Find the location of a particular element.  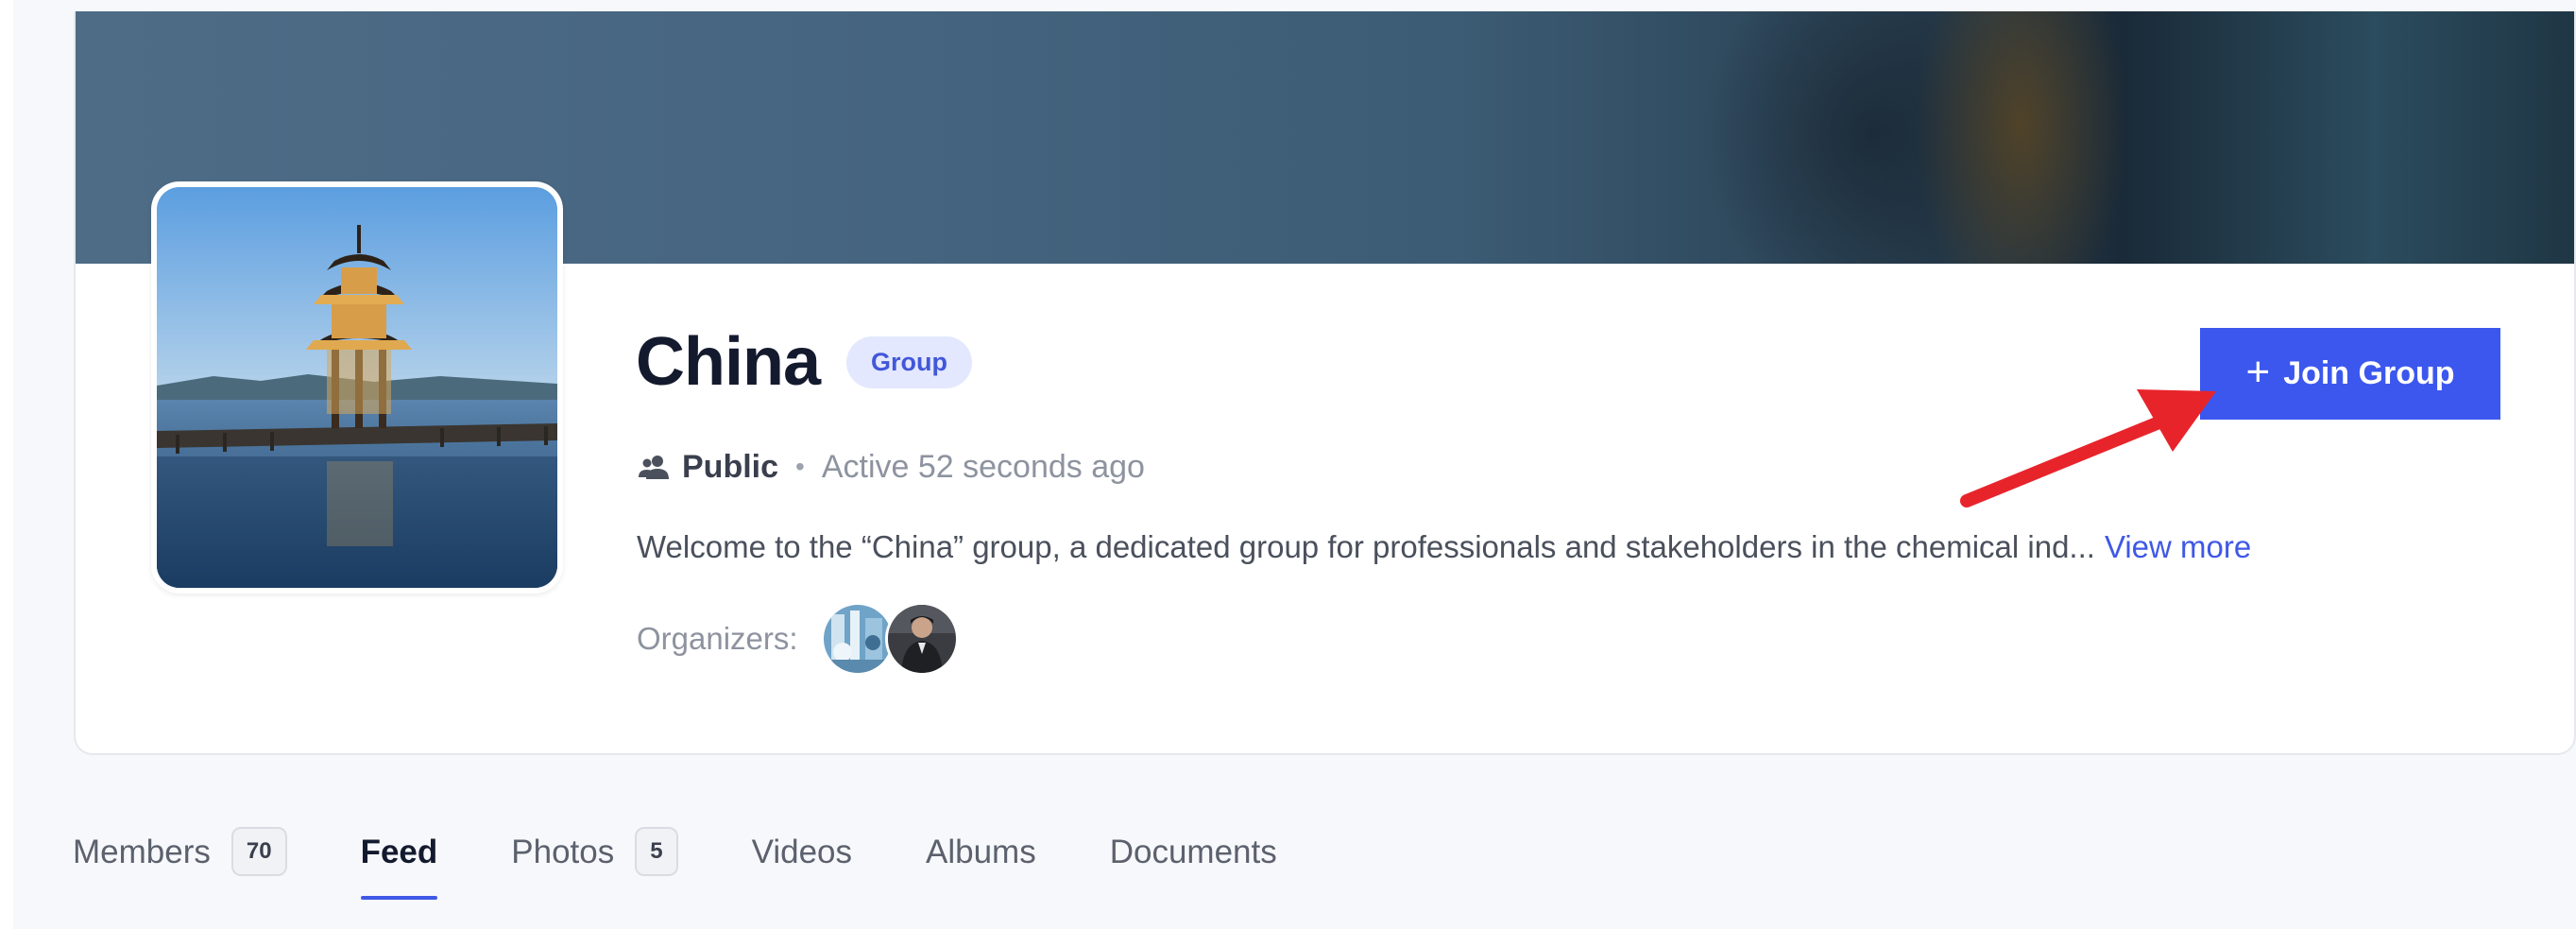

tab-members: Members 70 is located at coordinates (180, 852).